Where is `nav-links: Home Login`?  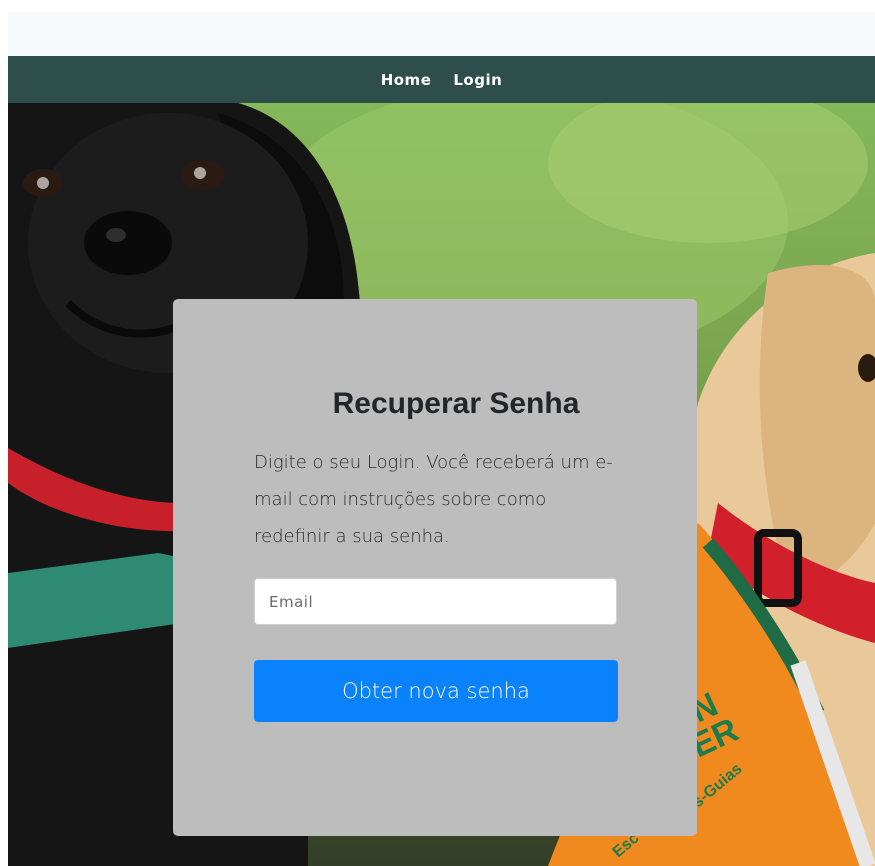 nav-links: Home Login is located at coordinates (441, 79).